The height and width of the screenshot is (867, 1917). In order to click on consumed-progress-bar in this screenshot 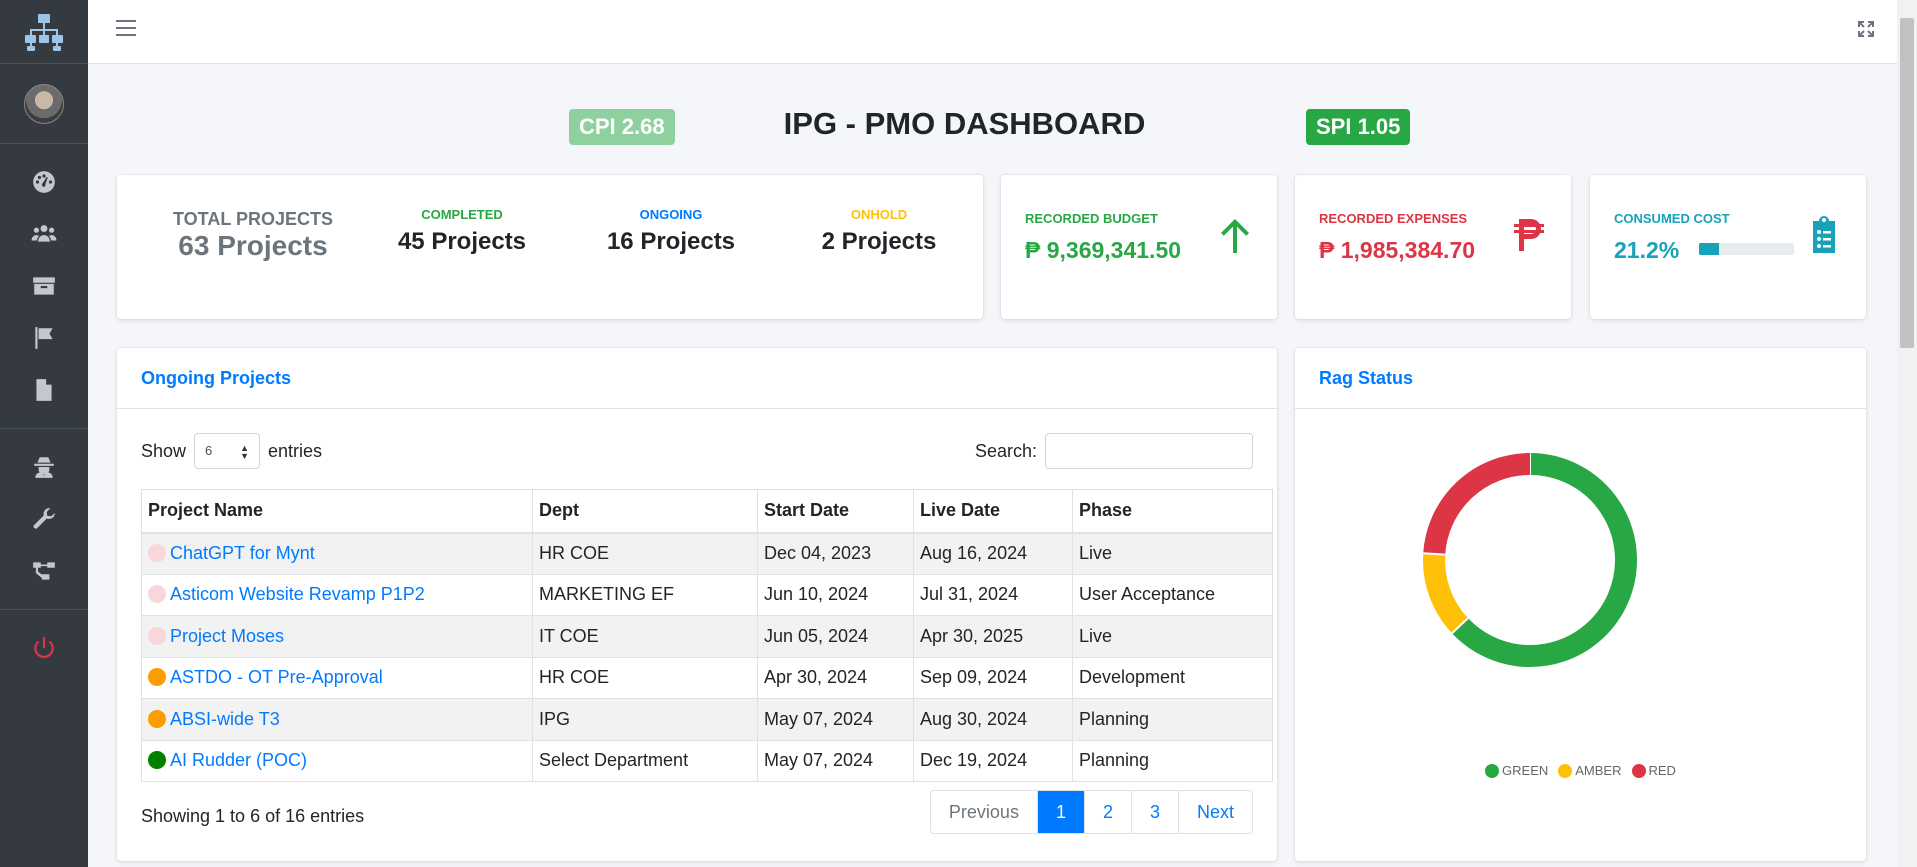, I will do `click(1746, 249)`.